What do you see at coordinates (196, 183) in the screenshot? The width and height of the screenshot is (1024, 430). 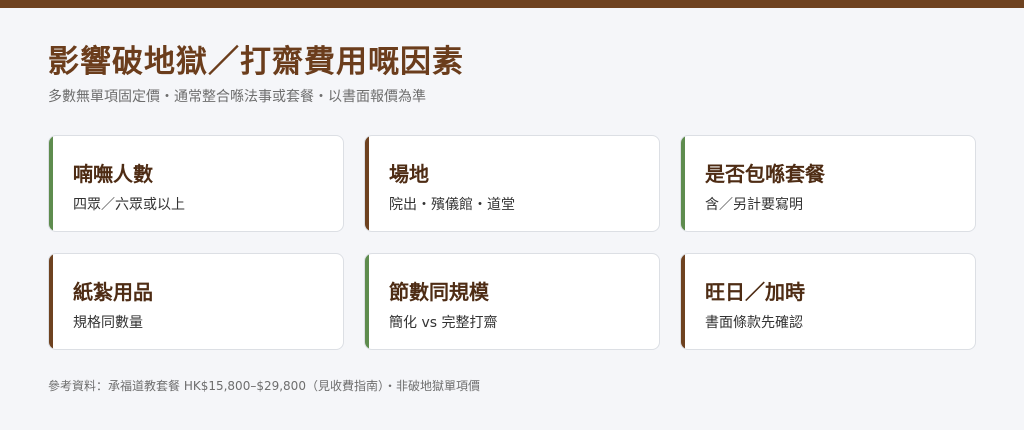 I see `factor-card-participants: 喃嘸人數 四眾／六眾或以上` at bounding box center [196, 183].